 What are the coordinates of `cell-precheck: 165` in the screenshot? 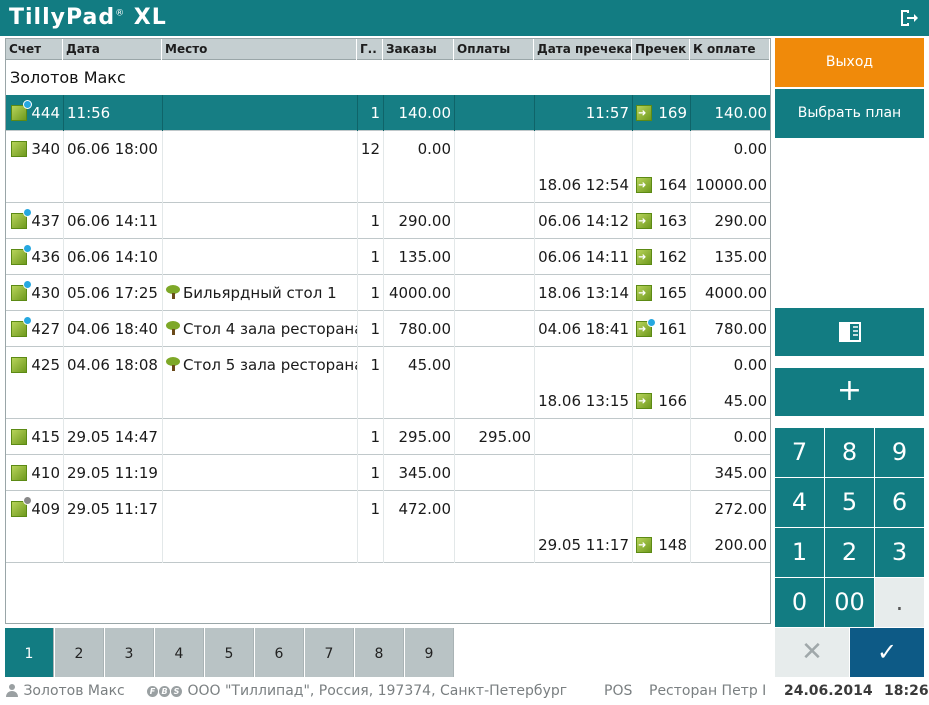 It's located at (661, 293).